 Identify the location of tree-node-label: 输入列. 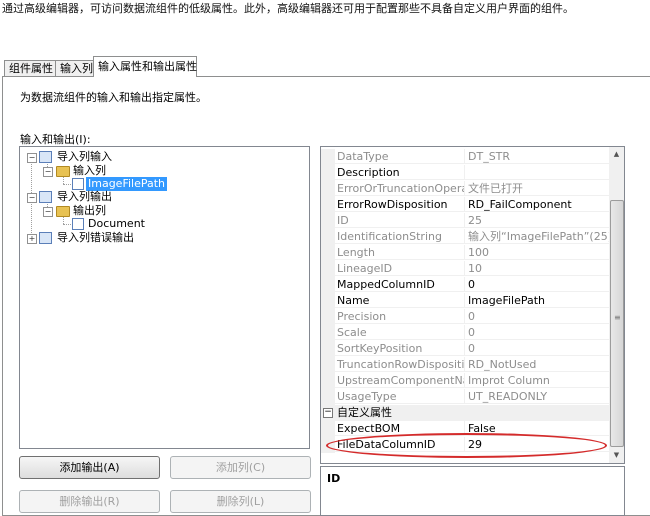
(89, 170).